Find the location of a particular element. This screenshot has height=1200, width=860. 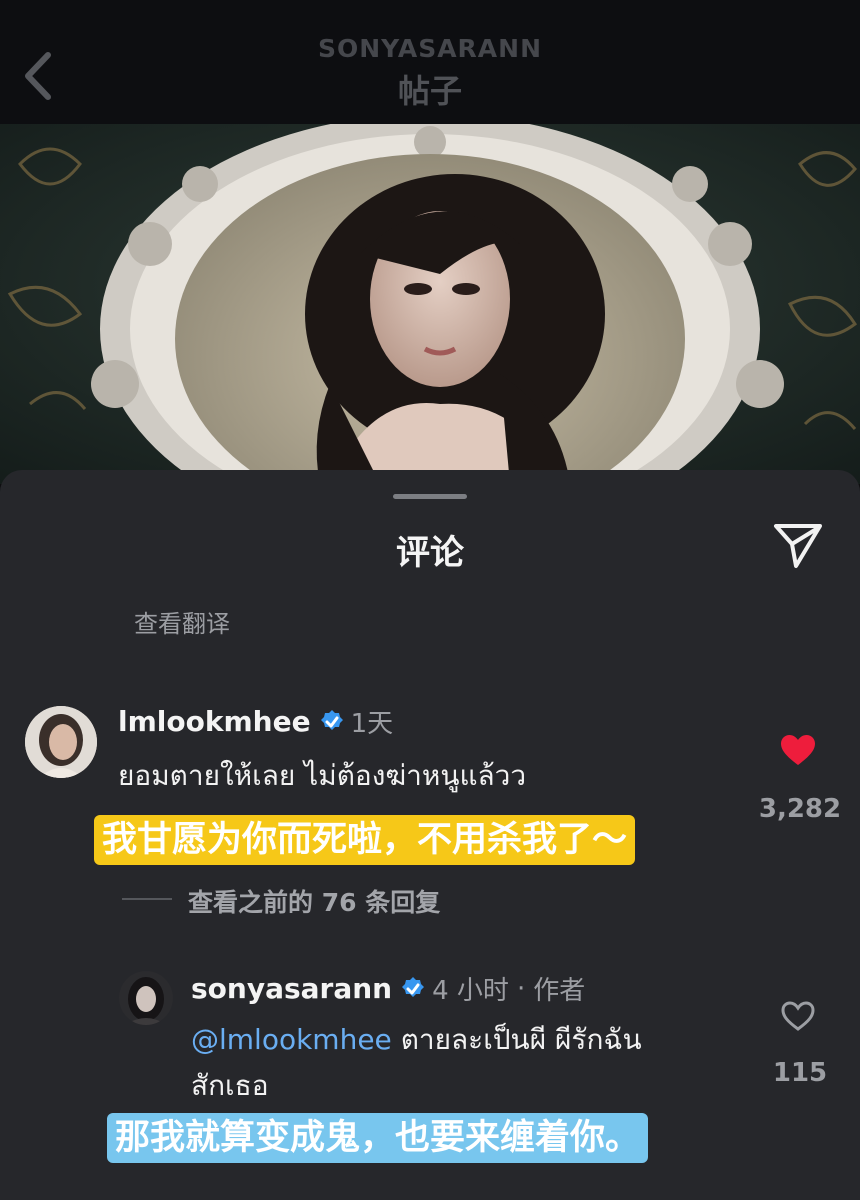

reply-header: sonyasarann 4 小时 · 作者 is located at coordinates (388, 988).